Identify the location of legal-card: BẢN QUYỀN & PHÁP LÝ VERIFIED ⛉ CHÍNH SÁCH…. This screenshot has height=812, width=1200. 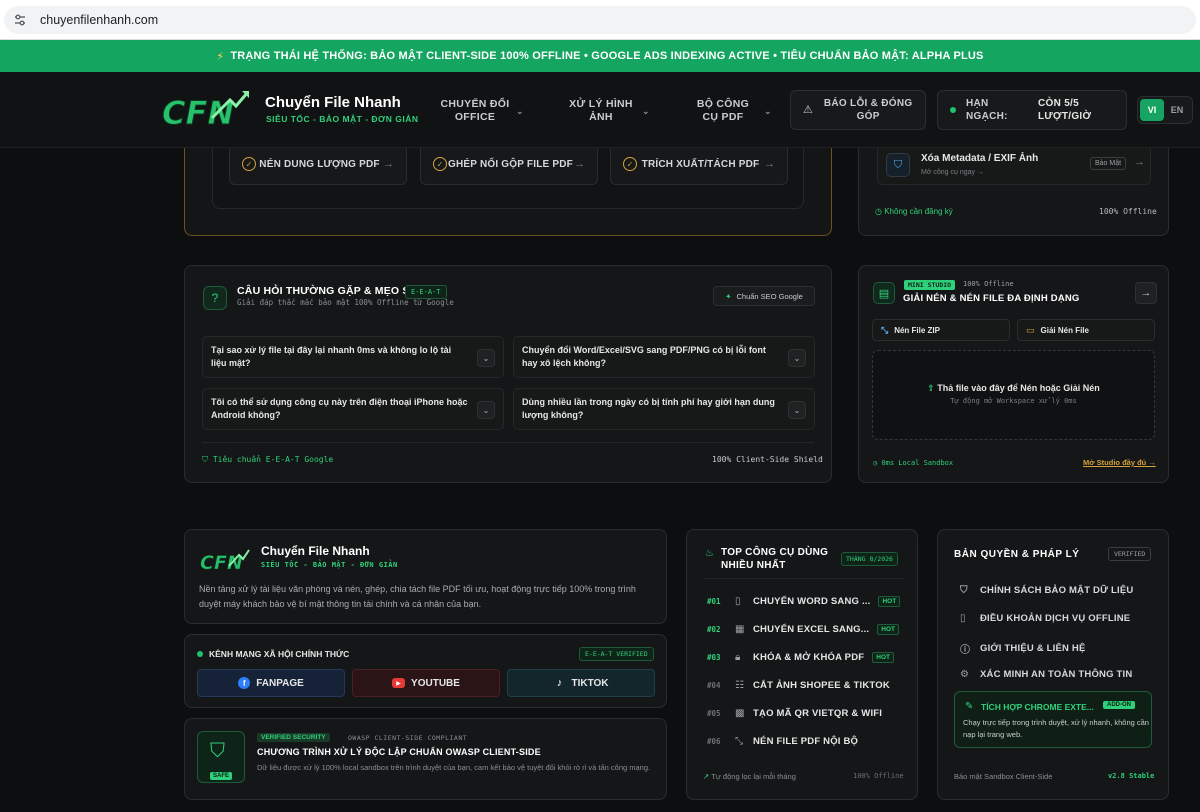
(1053, 664).